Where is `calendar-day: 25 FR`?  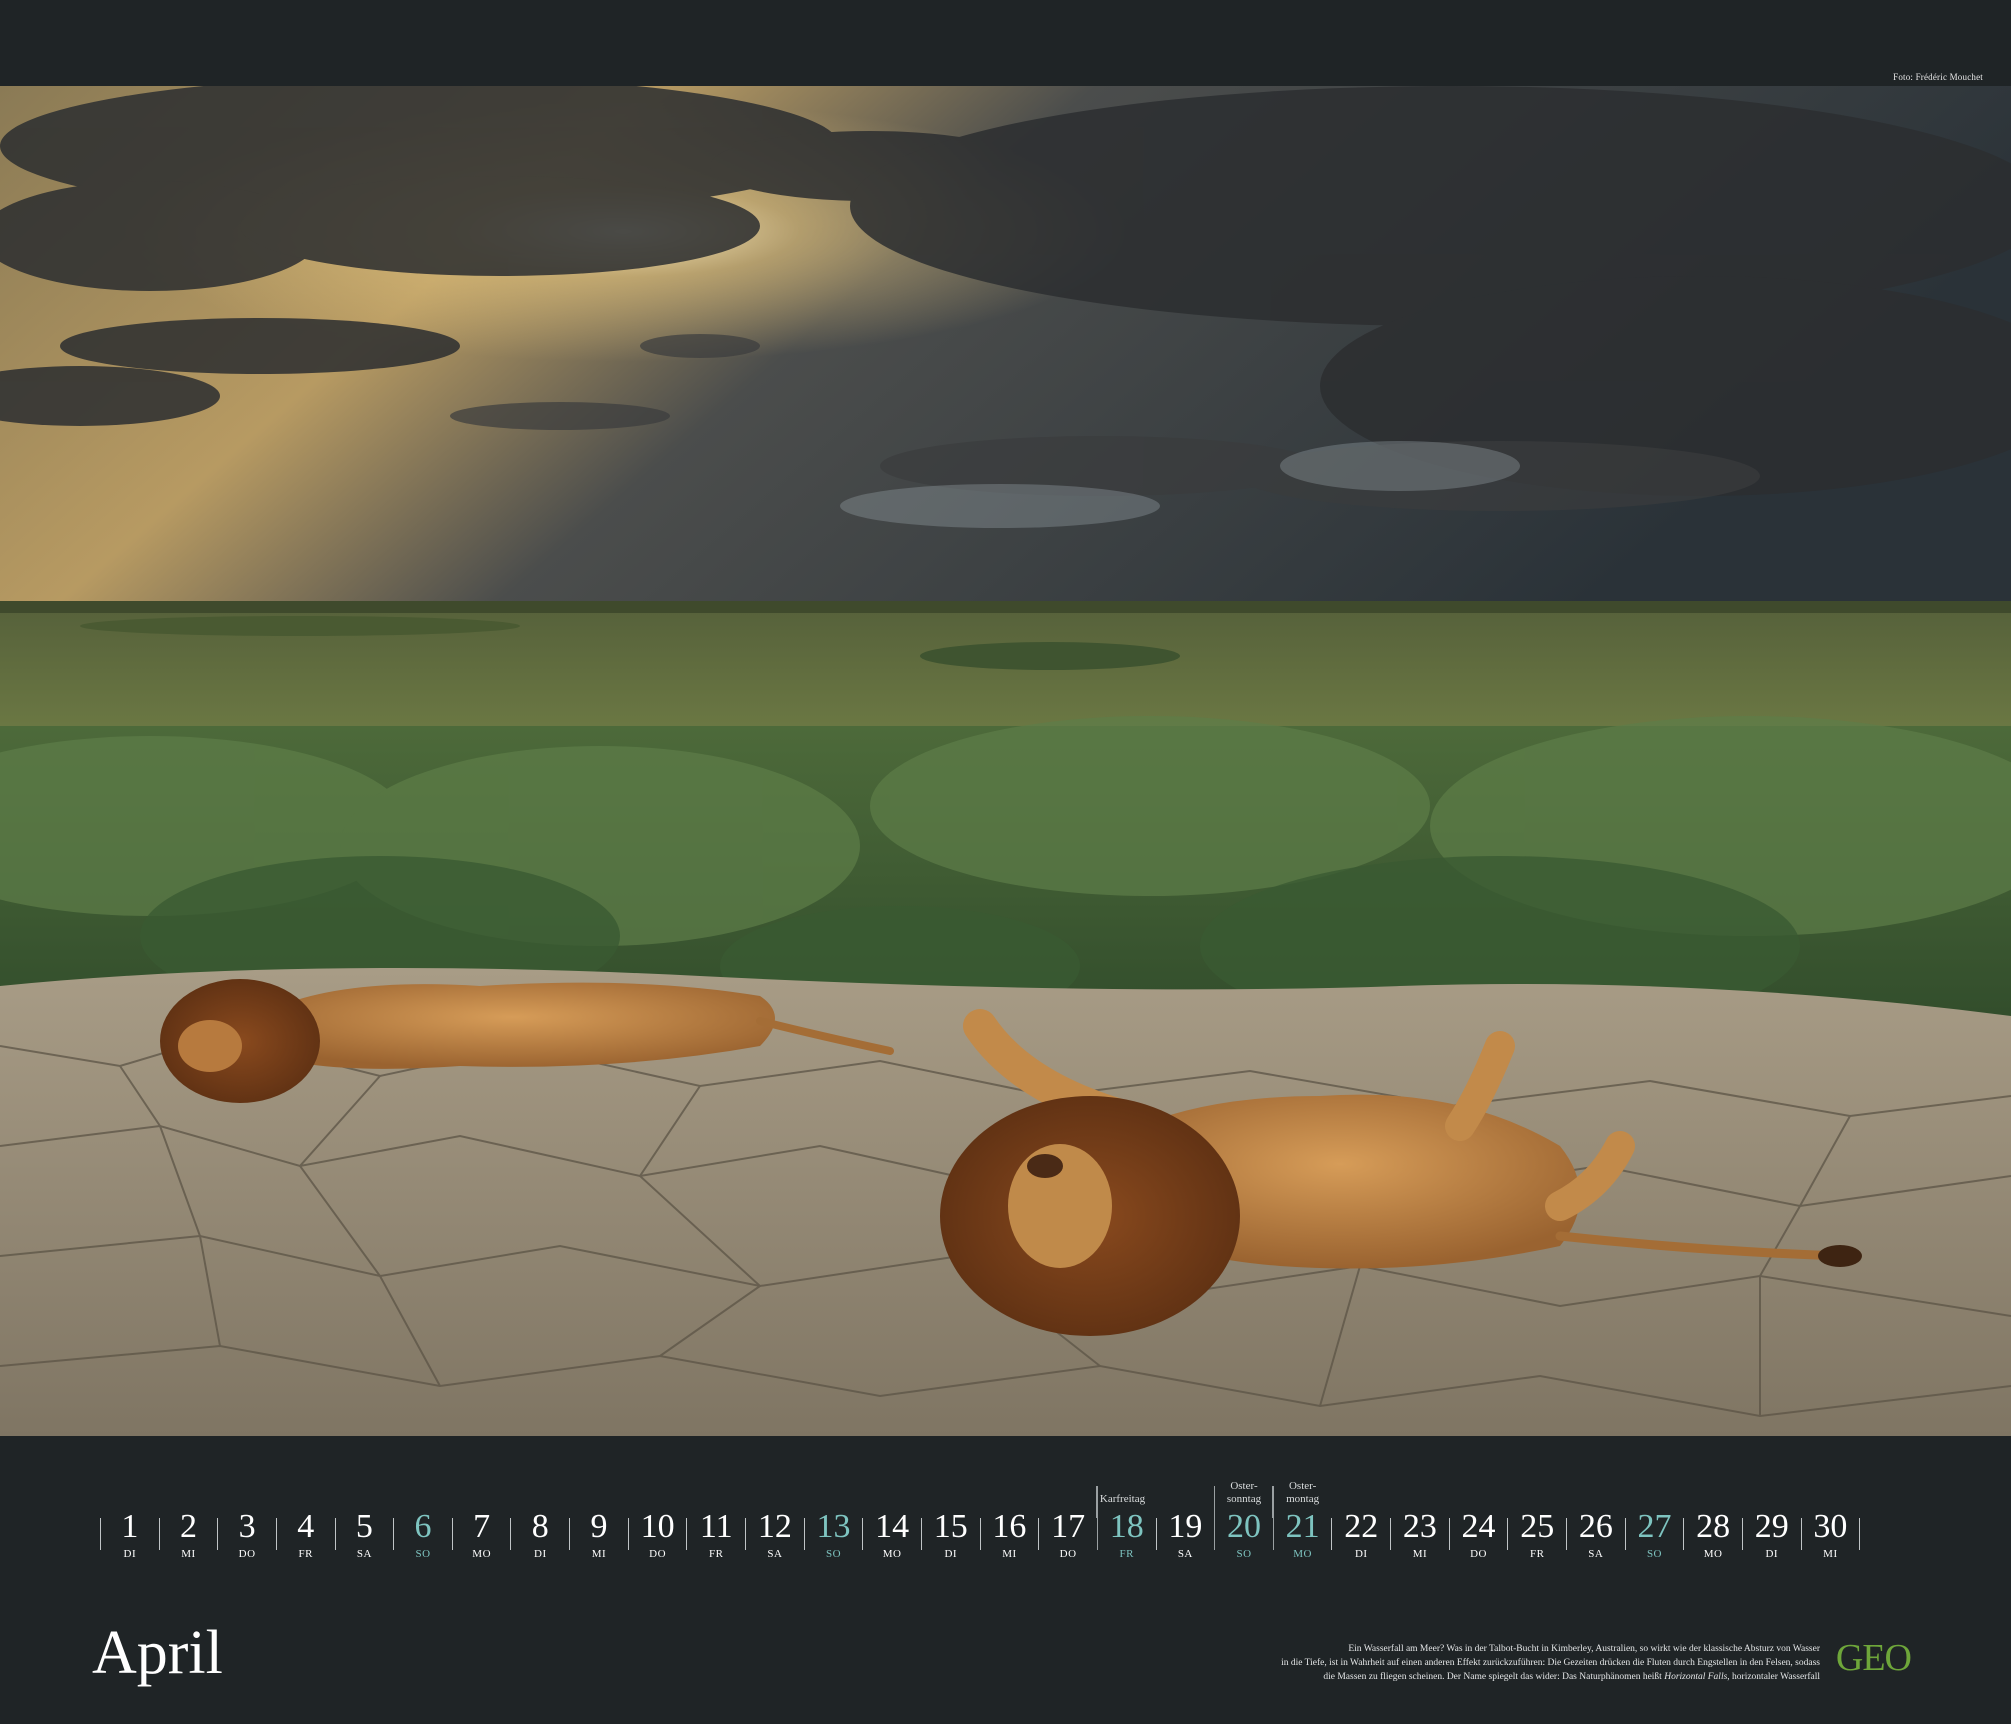 calendar-day: 25 FR is located at coordinates (1536, 1535).